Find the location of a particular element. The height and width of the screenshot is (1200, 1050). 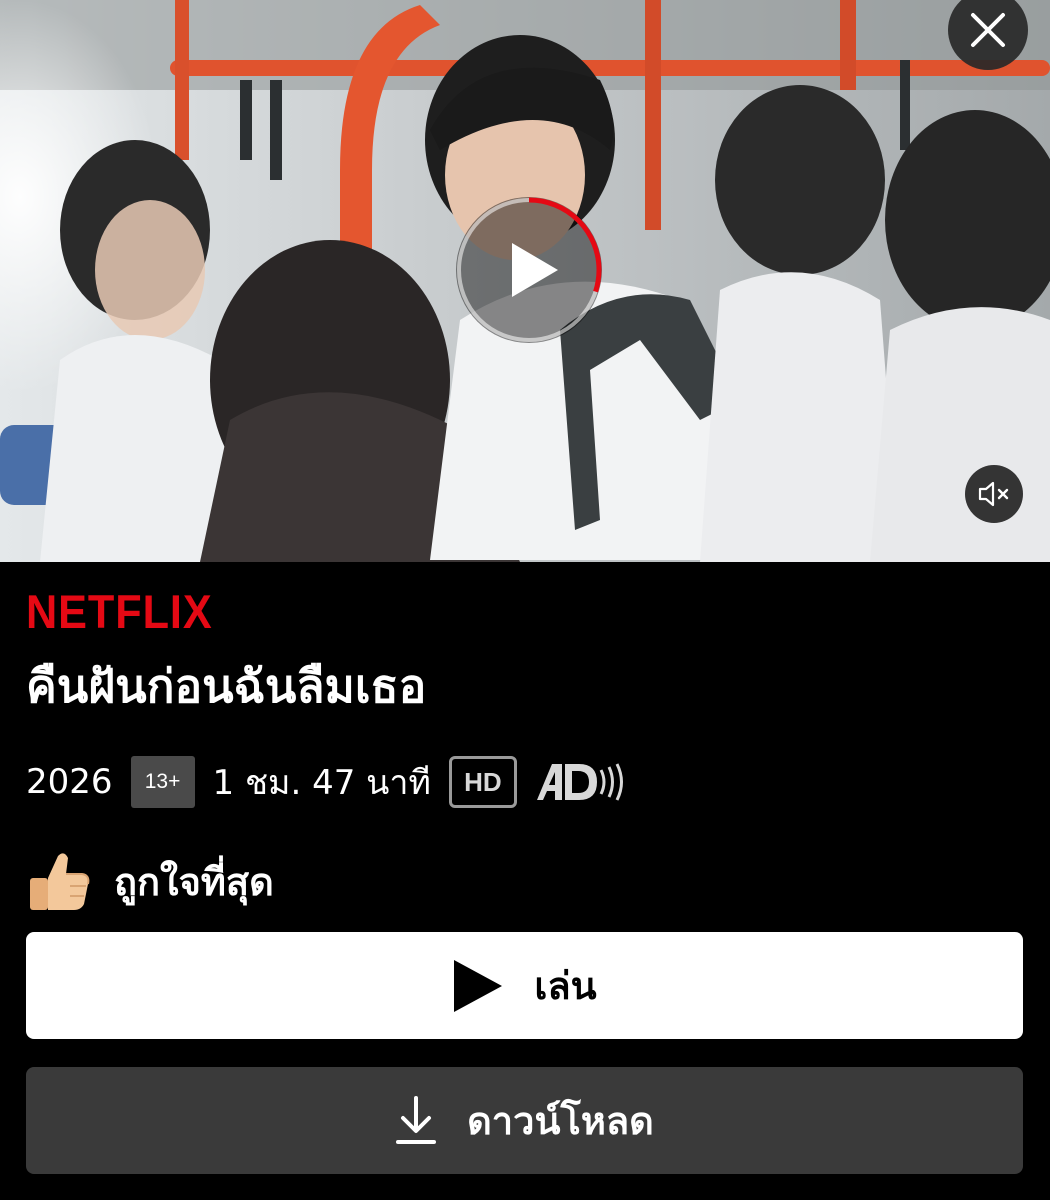

thumbs-up-icon is located at coordinates (60, 881).